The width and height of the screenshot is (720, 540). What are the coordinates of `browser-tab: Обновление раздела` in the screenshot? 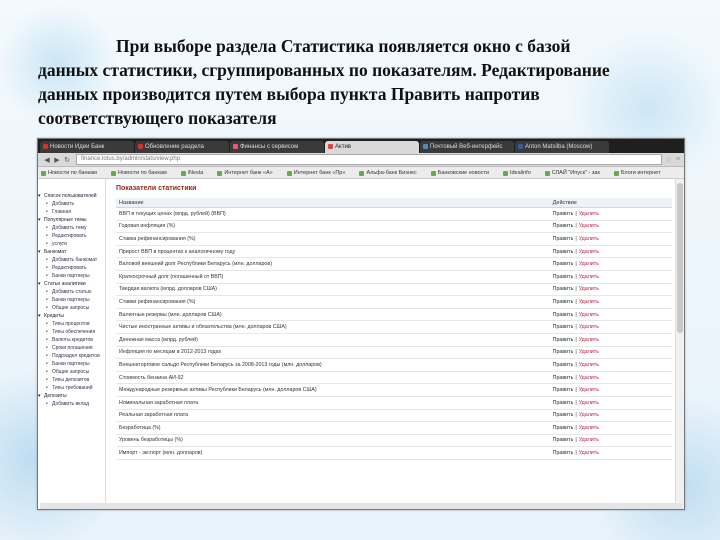 It's located at (182, 147).